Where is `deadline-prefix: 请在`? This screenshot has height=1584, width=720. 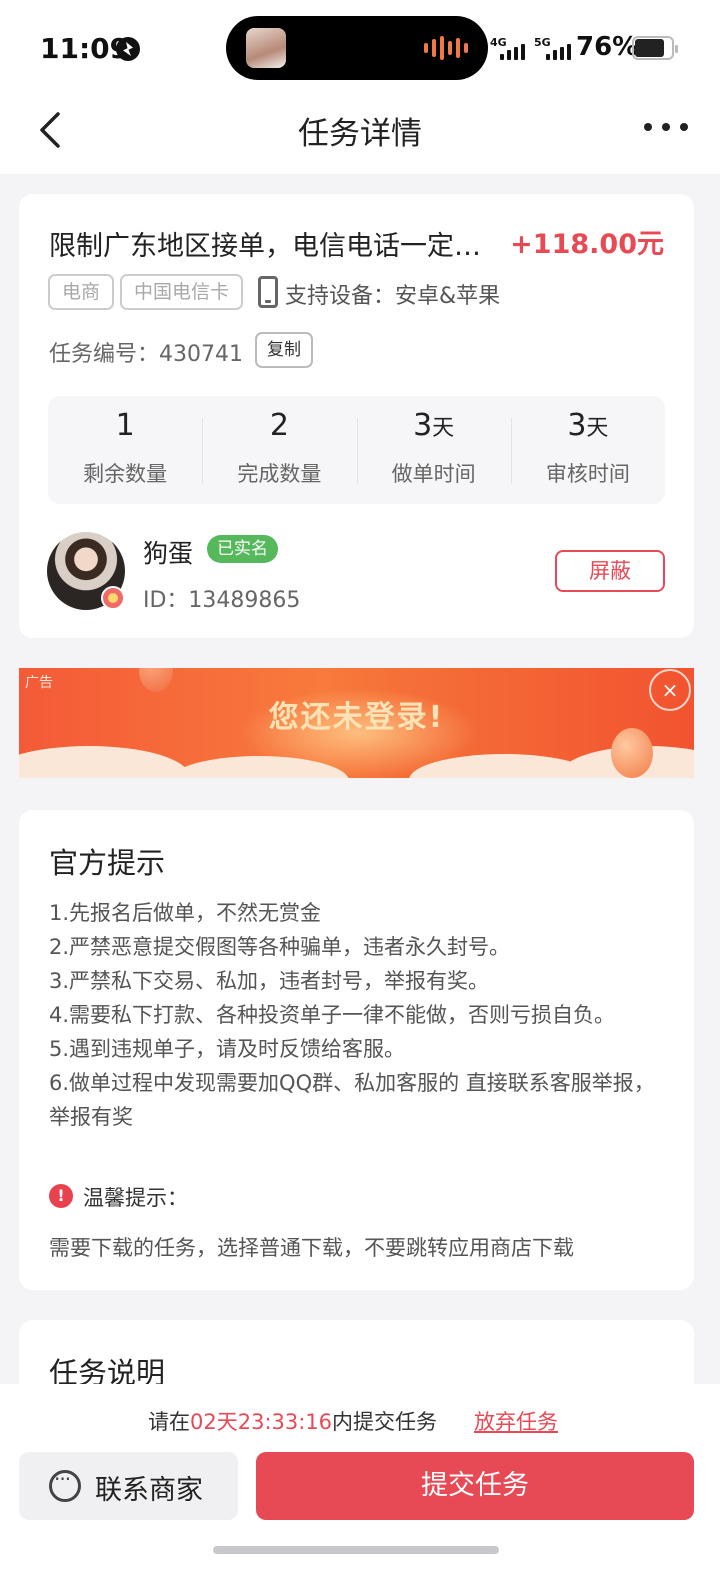
deadline-prefix: 请在 is located at coordinates (169, 1422).